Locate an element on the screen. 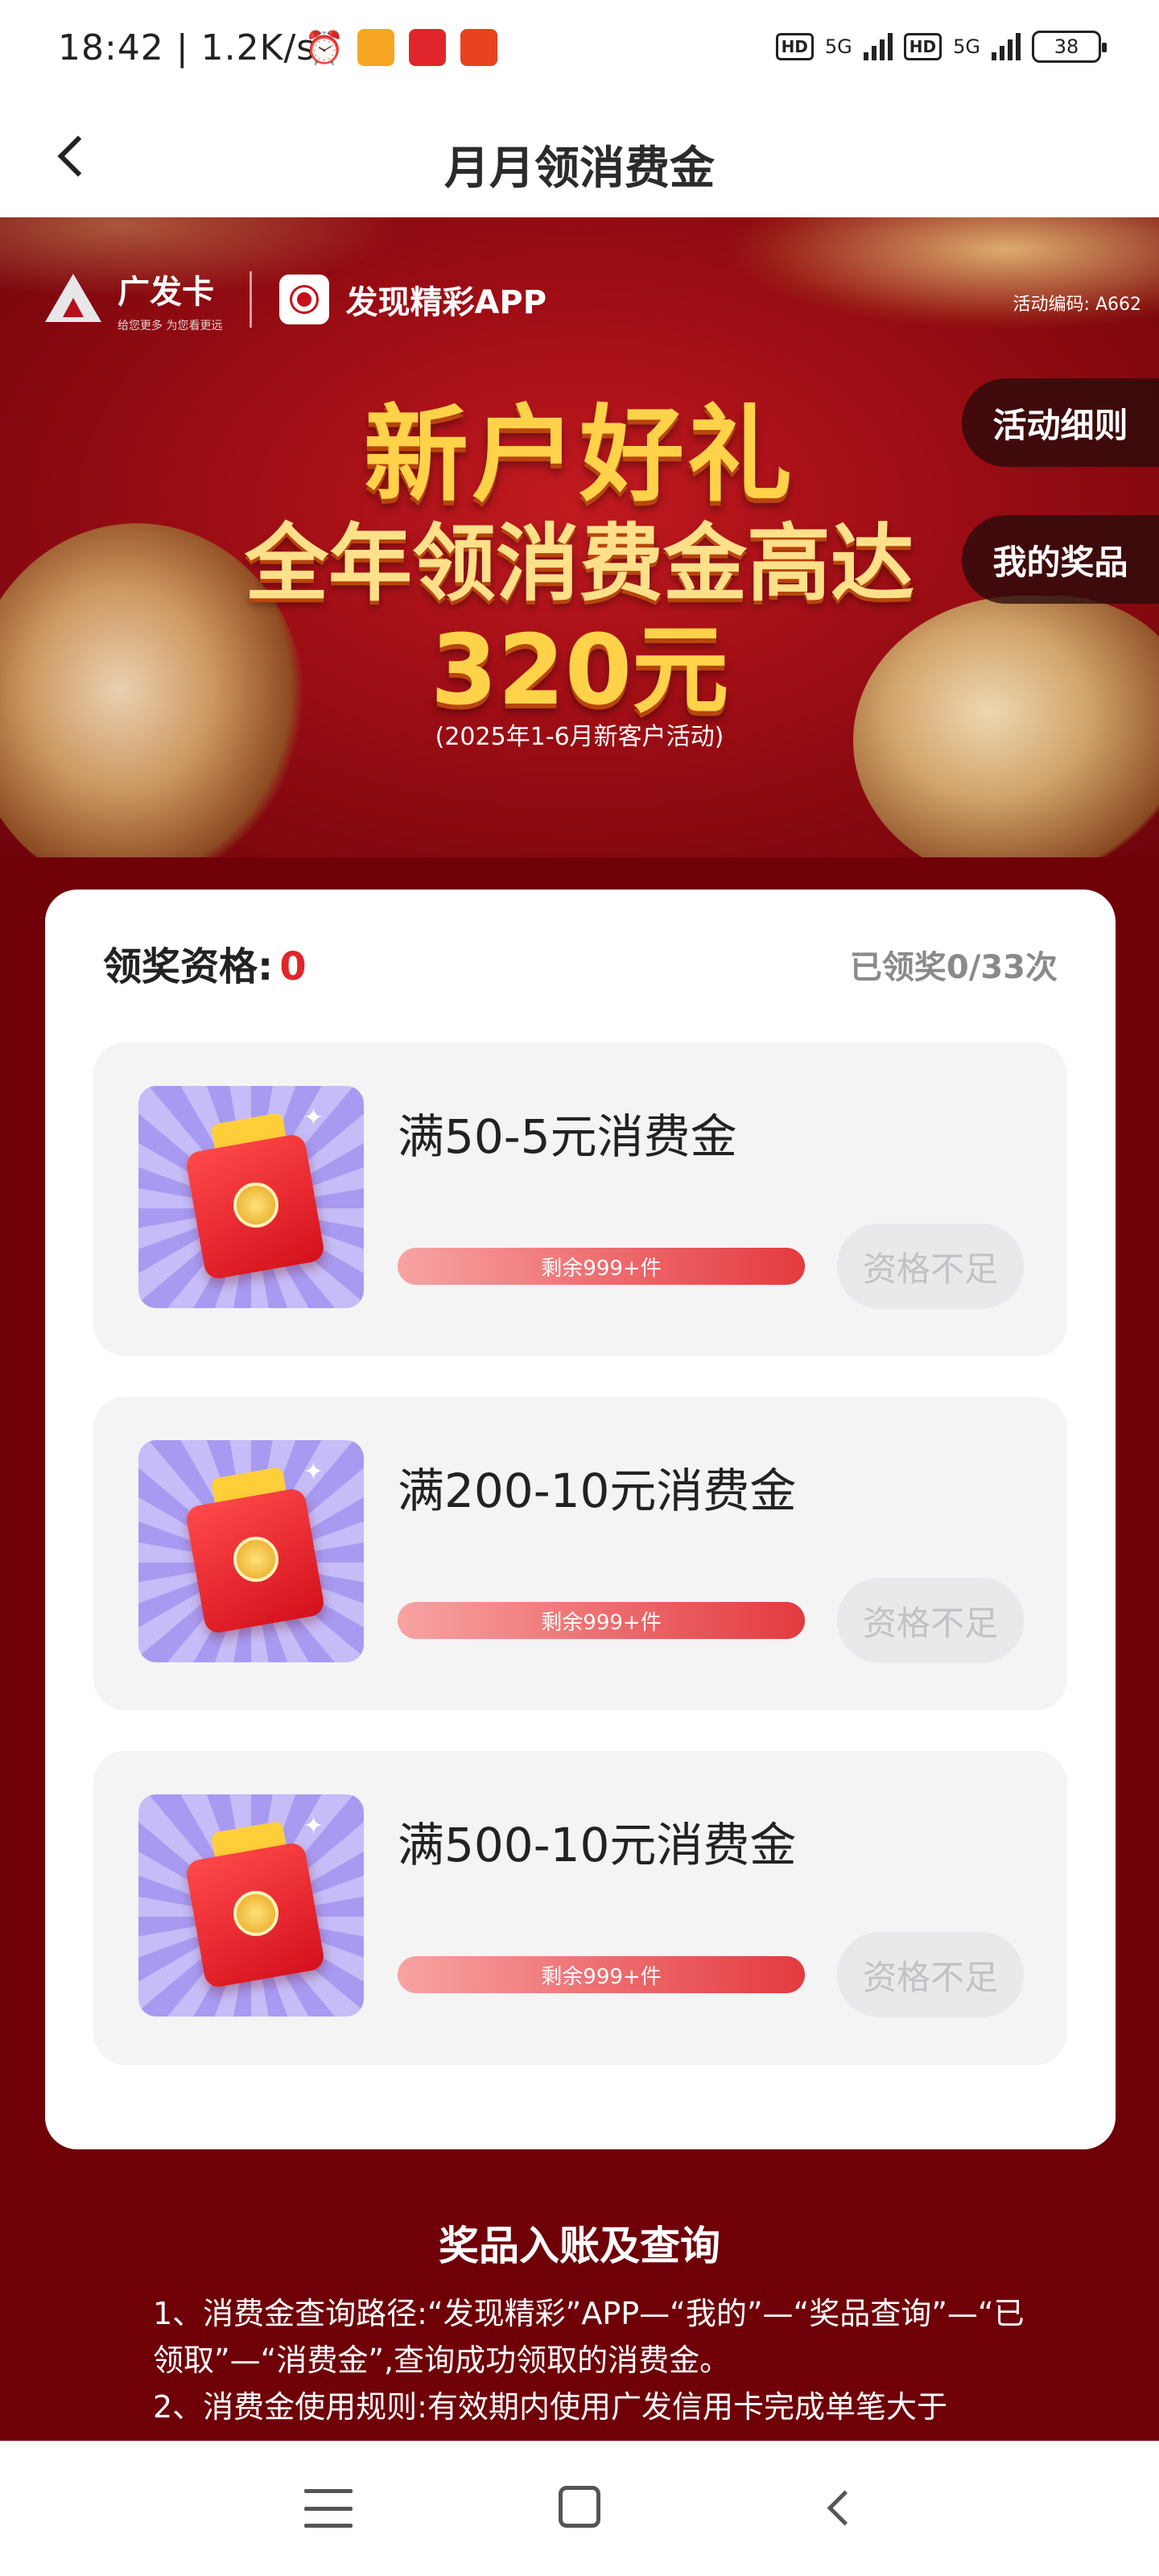 This screenshot has height=2576, width=1159. brand-divider is located at coordinates (251, 299).